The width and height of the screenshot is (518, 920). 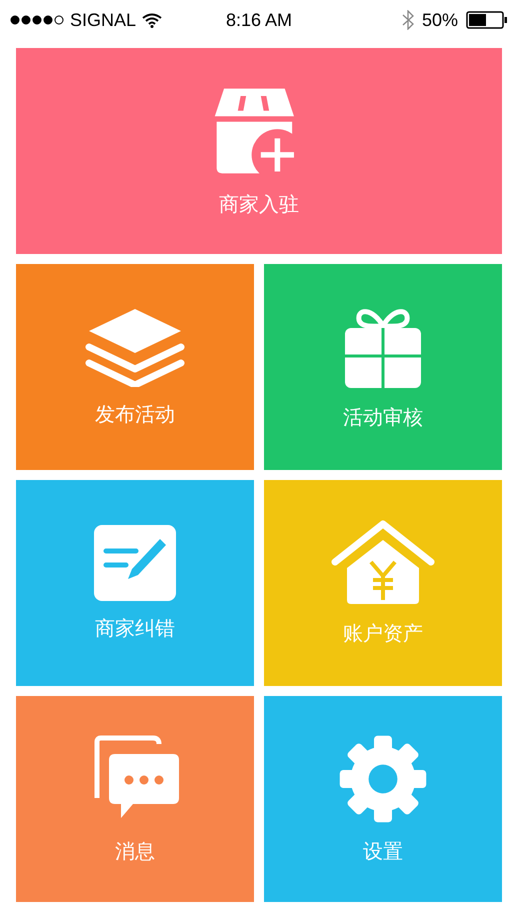 What do you see at coordinates (487, 20) in the screenshot?
I see `battery-icon` at bounding box center [487, 20].